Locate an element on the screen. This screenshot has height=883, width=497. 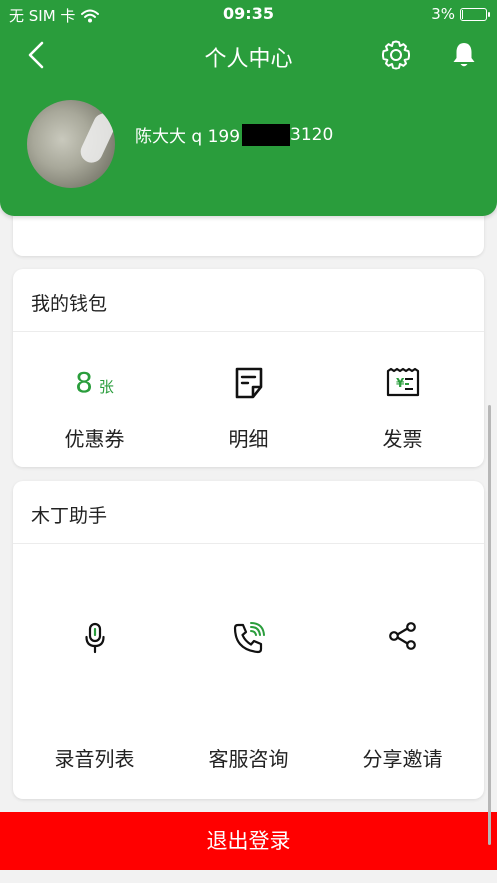
clock: 09:35 is located at coordinates (248, 13).